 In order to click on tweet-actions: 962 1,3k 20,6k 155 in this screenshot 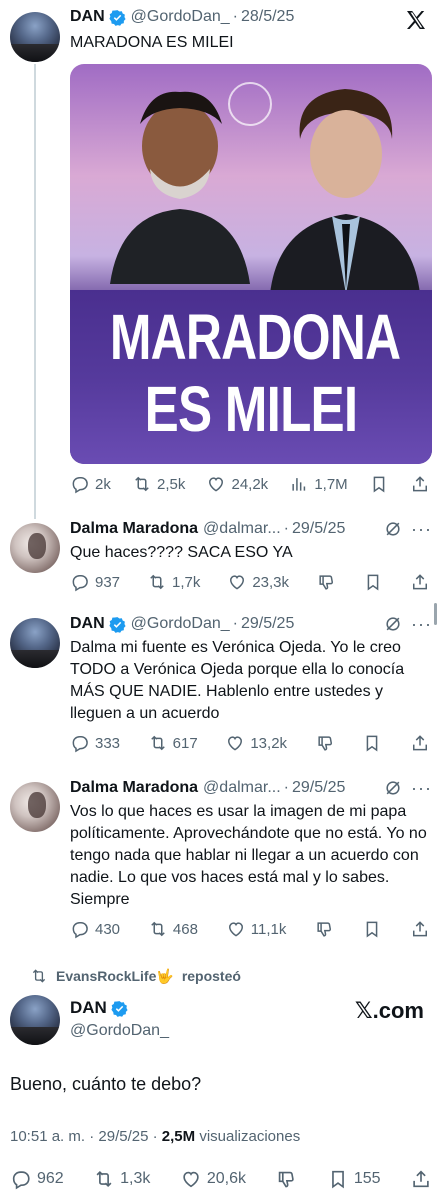, I will do `click(221, 1179)`.